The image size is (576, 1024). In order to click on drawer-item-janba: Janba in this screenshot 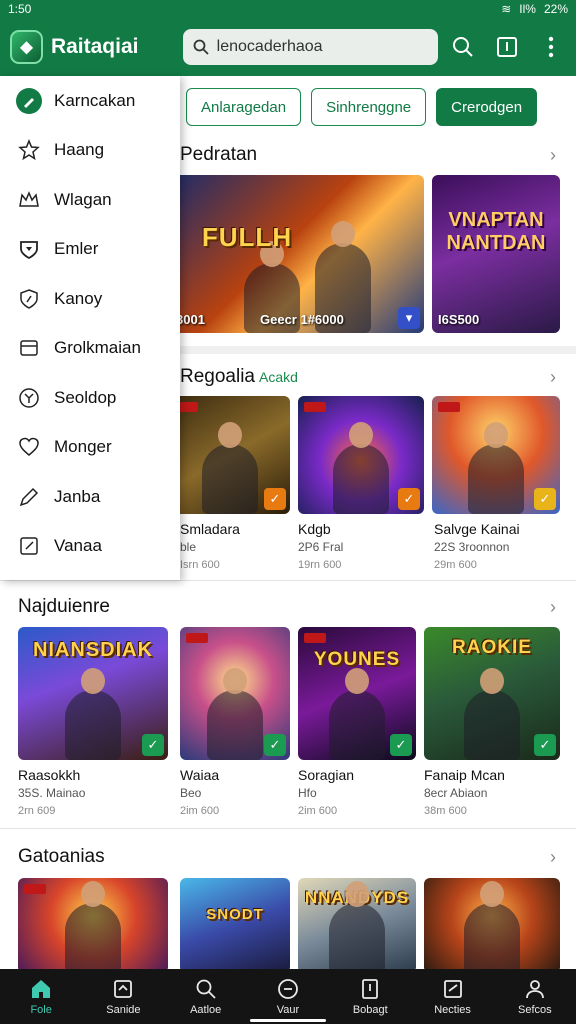, I will do `click(90, 497)`.